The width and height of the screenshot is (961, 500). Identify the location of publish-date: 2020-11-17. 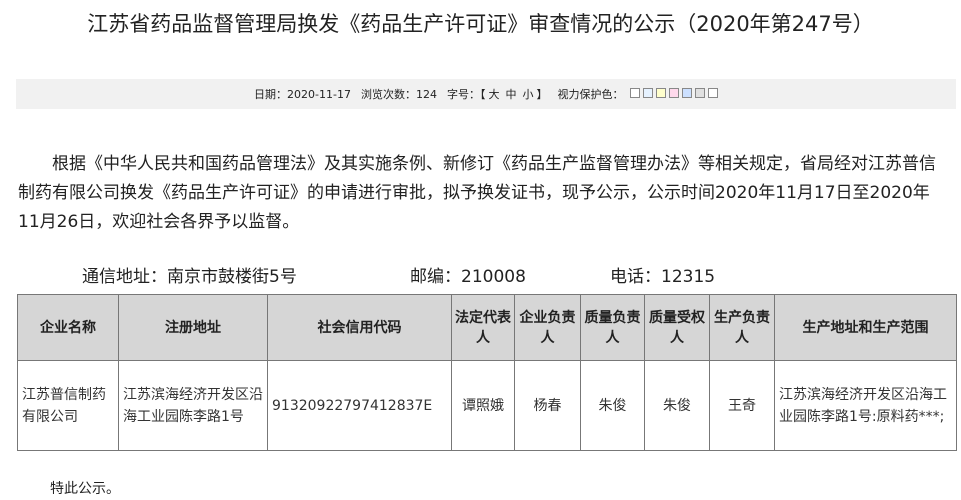
(319, 94).